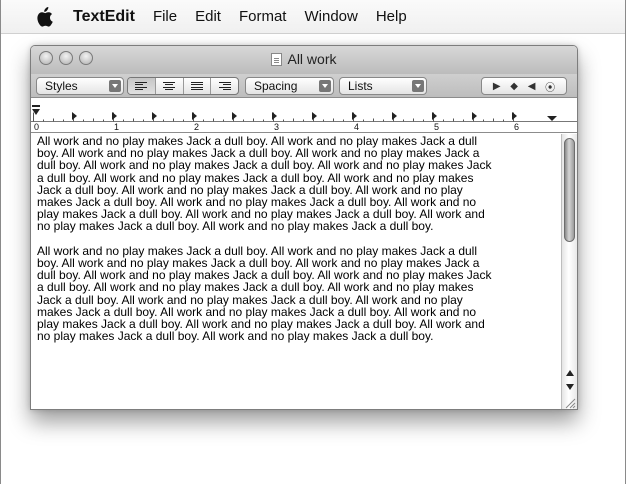 The width and height of the screenshot is (626, 484). What do you see at coordinates (569, 271) in the screenshot?
I see `vertical-scrollbar` at bounding box center [569, 271].